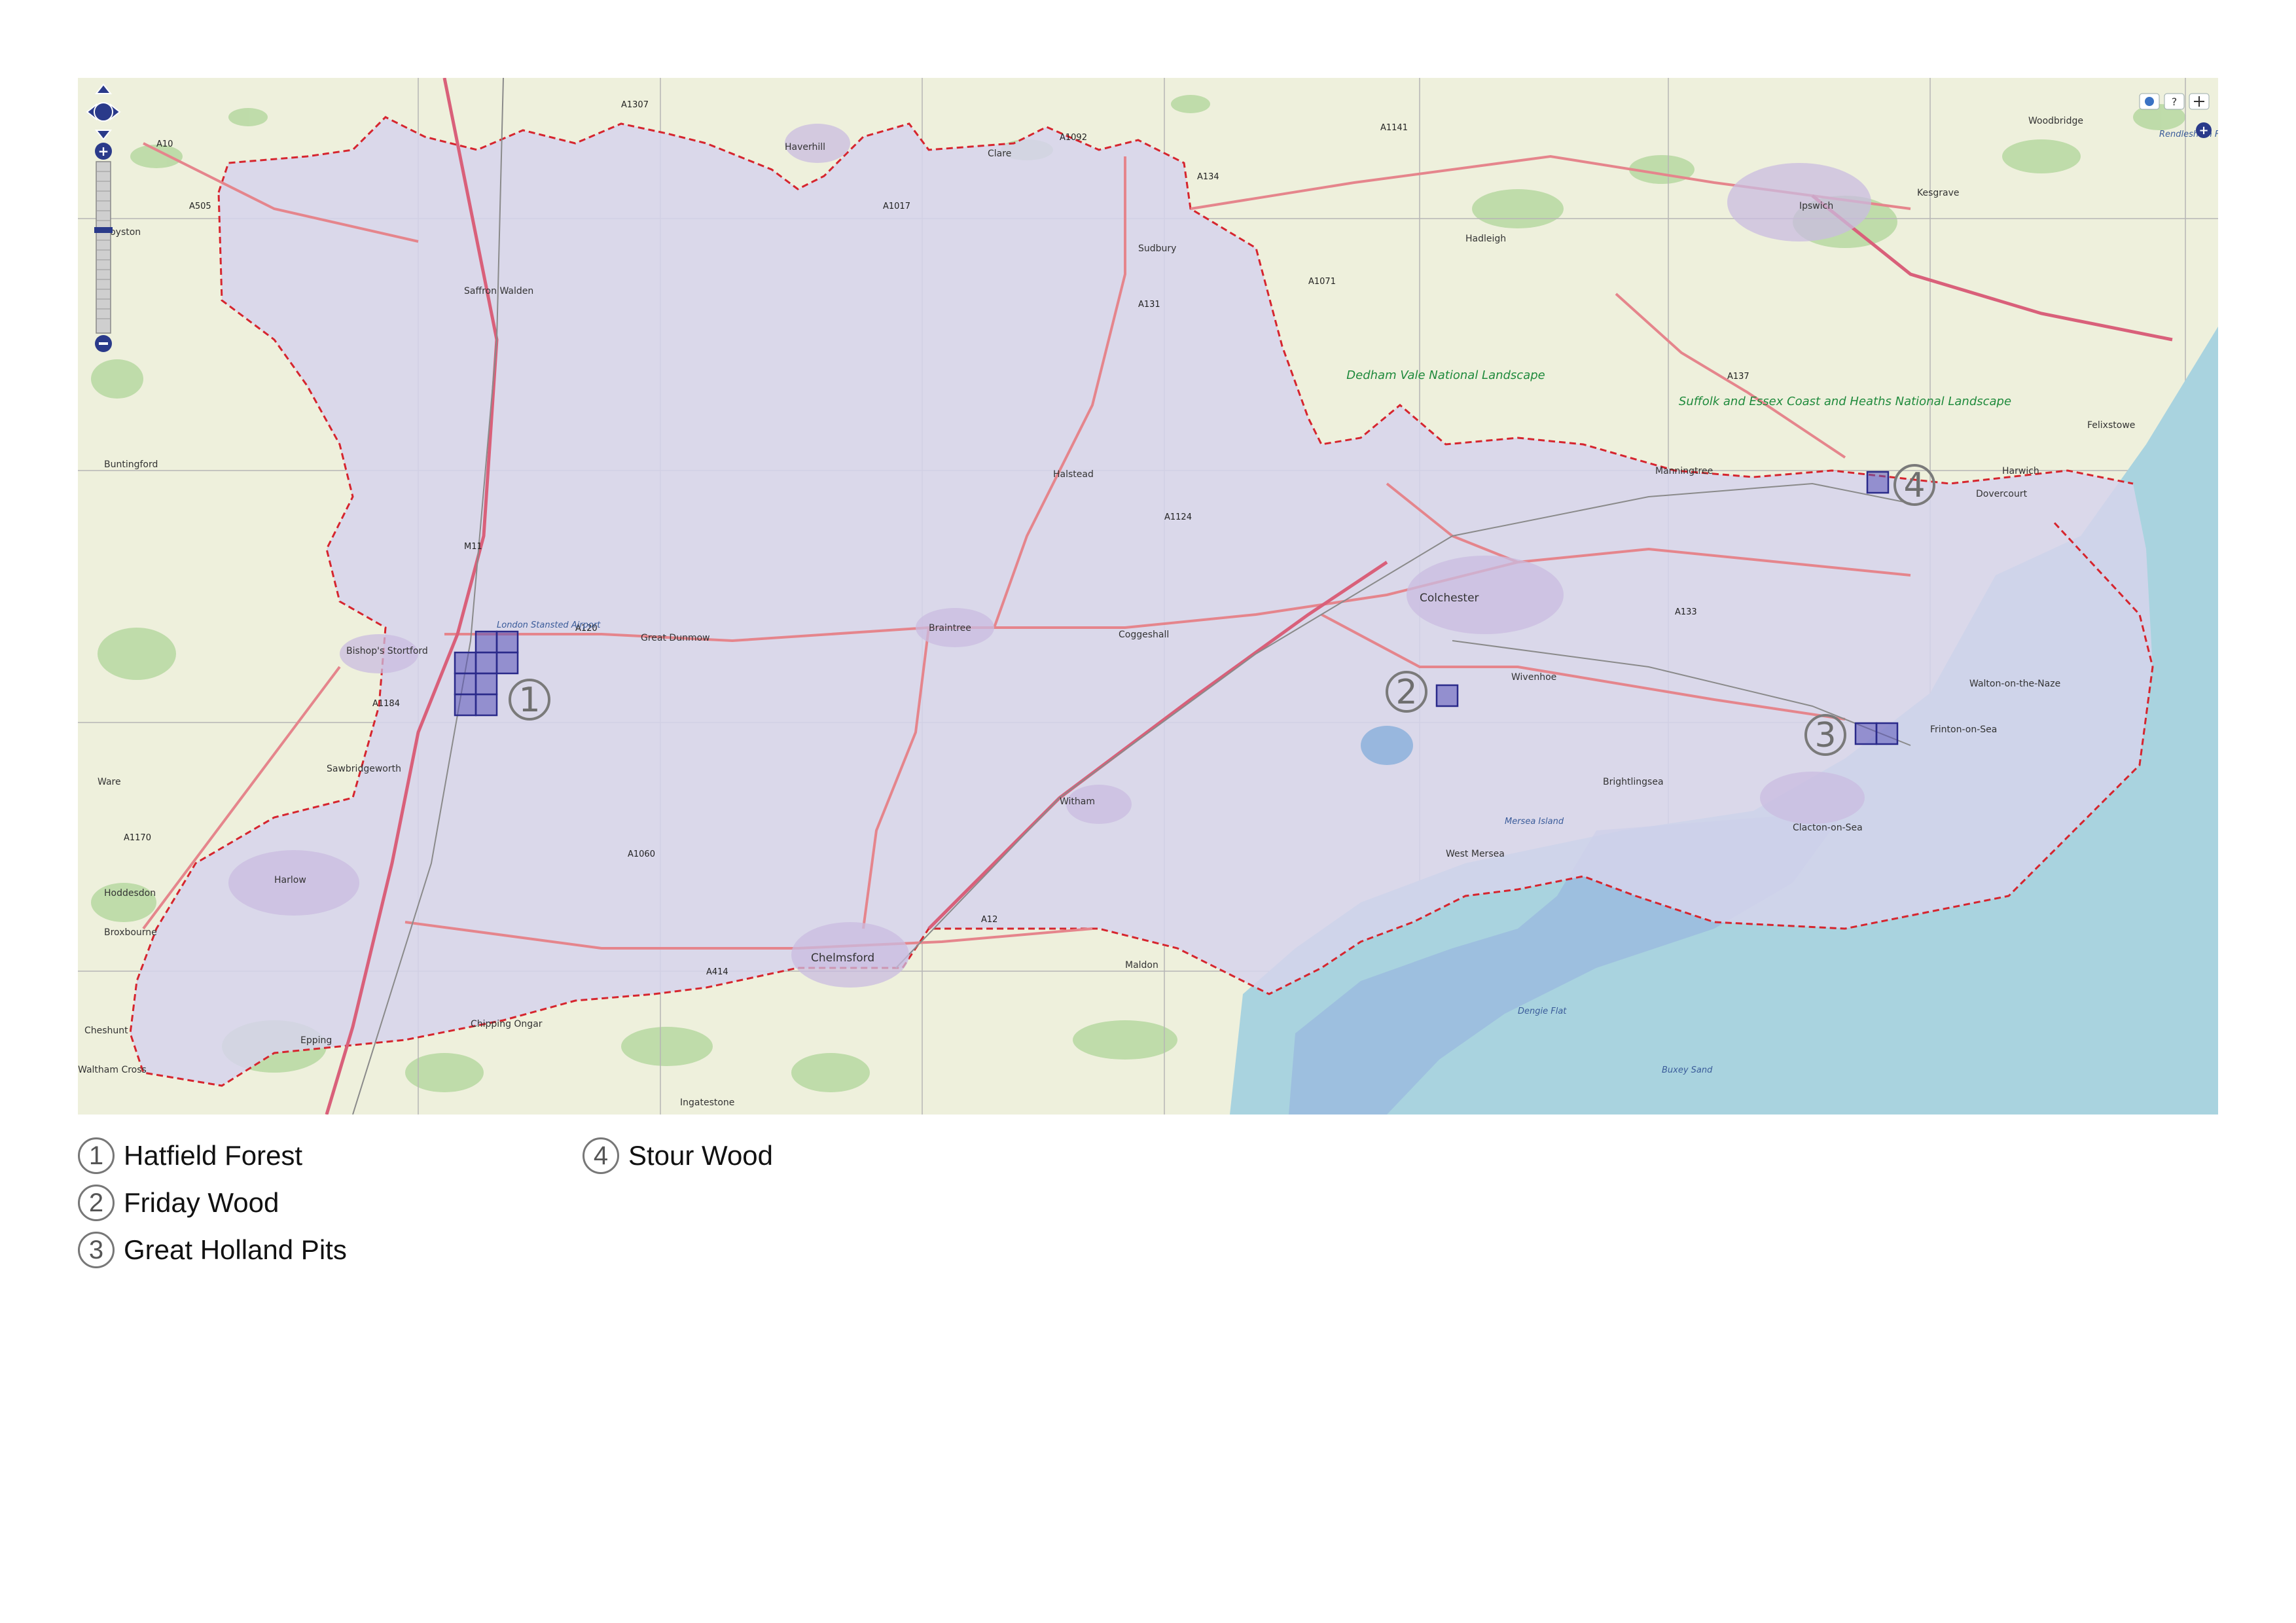 Image resolution: width=2296 pixels, height=1623 pixels. What do you see at coordinates (96, 1155) in the screenshot?
I see `legend-number: 1` at bounding box center [96, 1155].